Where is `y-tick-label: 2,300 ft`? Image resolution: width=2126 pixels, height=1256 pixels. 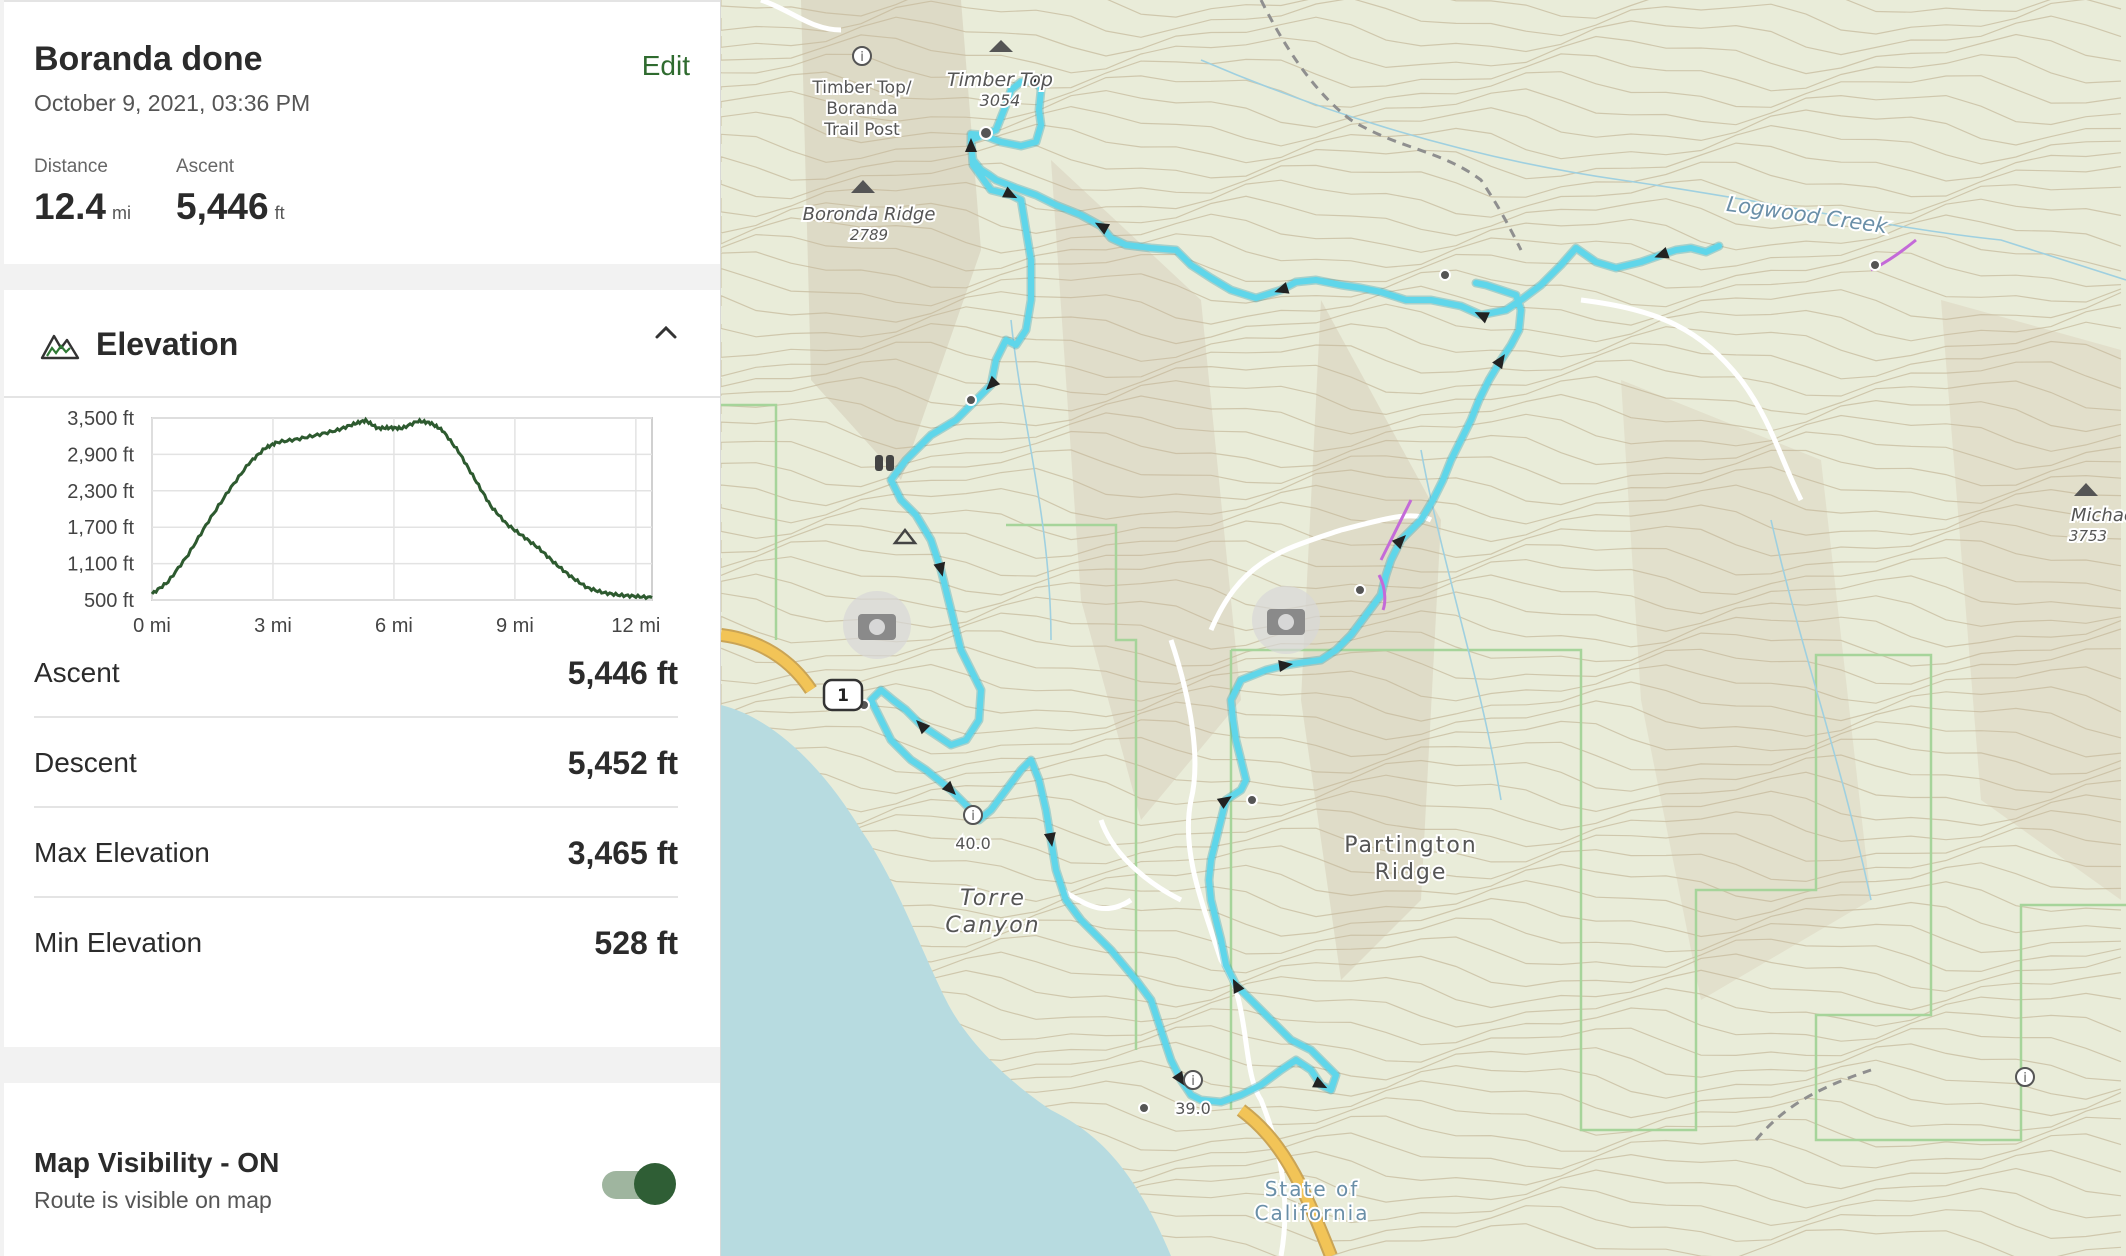 y-tick-label: 2,300 ft is located at coordinates (100, 492).